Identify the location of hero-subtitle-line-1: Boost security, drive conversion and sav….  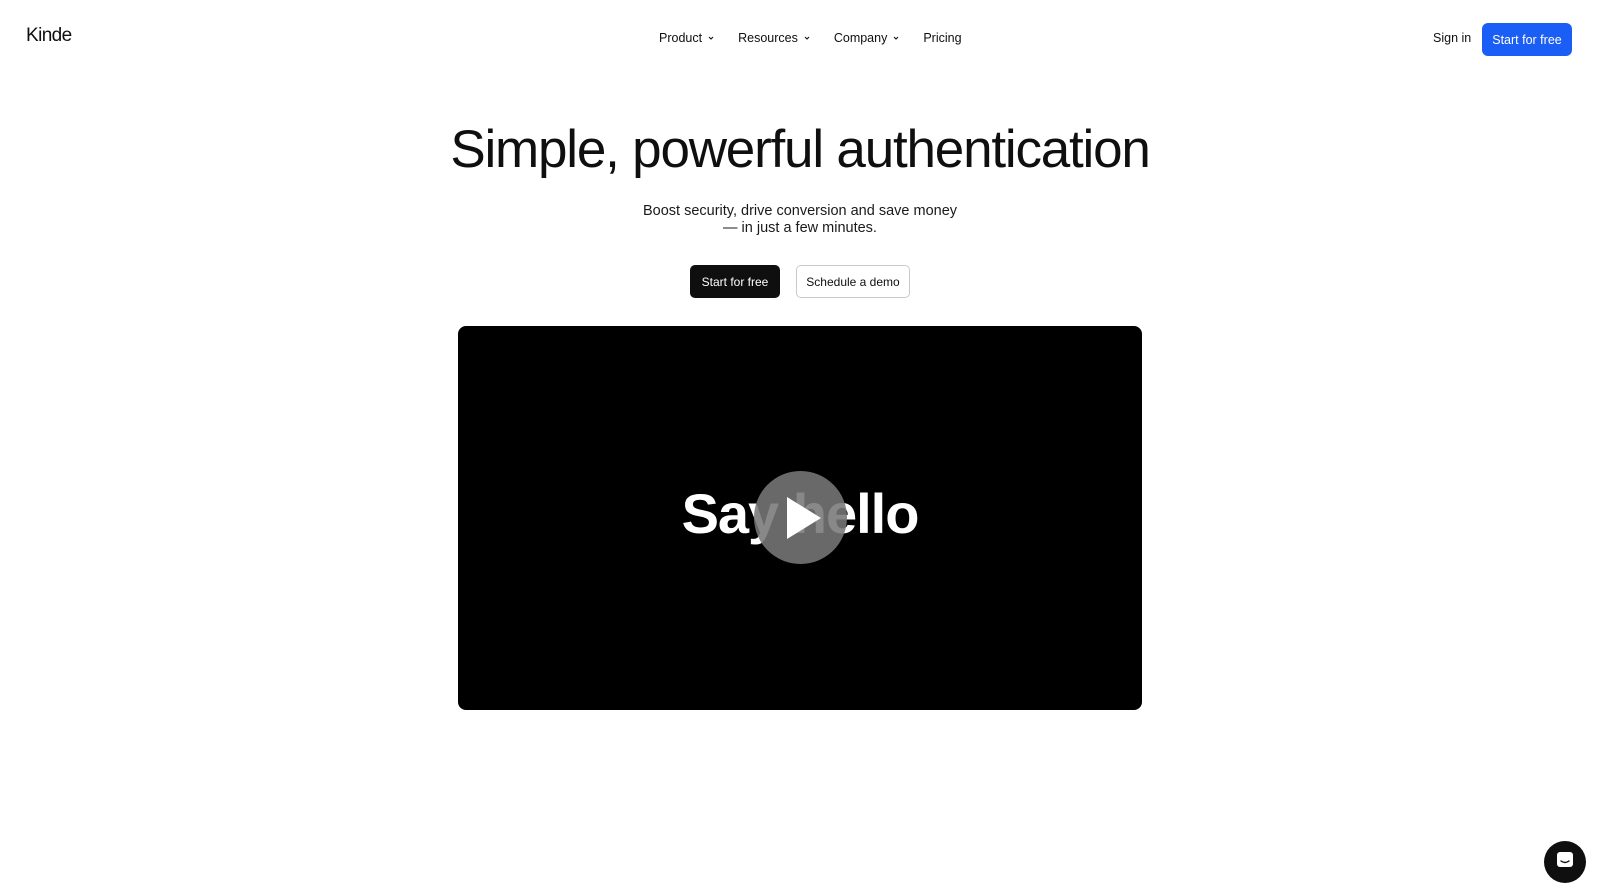
(800, 211).